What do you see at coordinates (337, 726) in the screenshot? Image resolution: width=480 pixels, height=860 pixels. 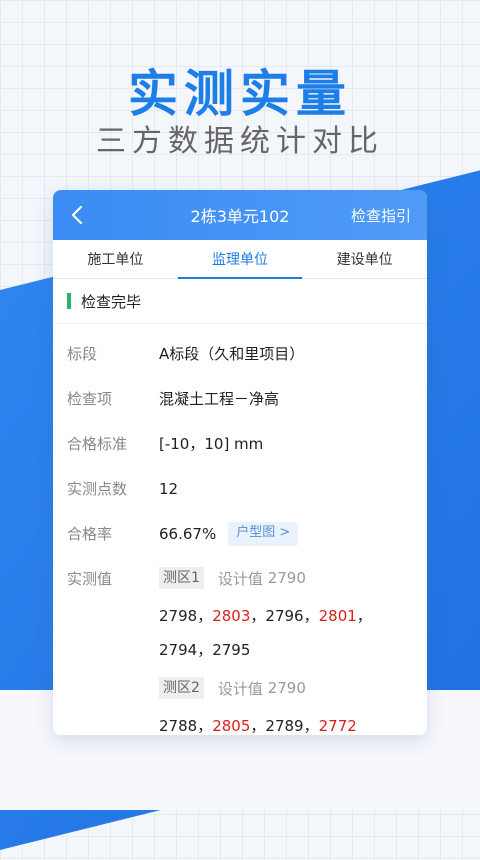 I see `measured-value: 2772` at bounding box center [337, 726].